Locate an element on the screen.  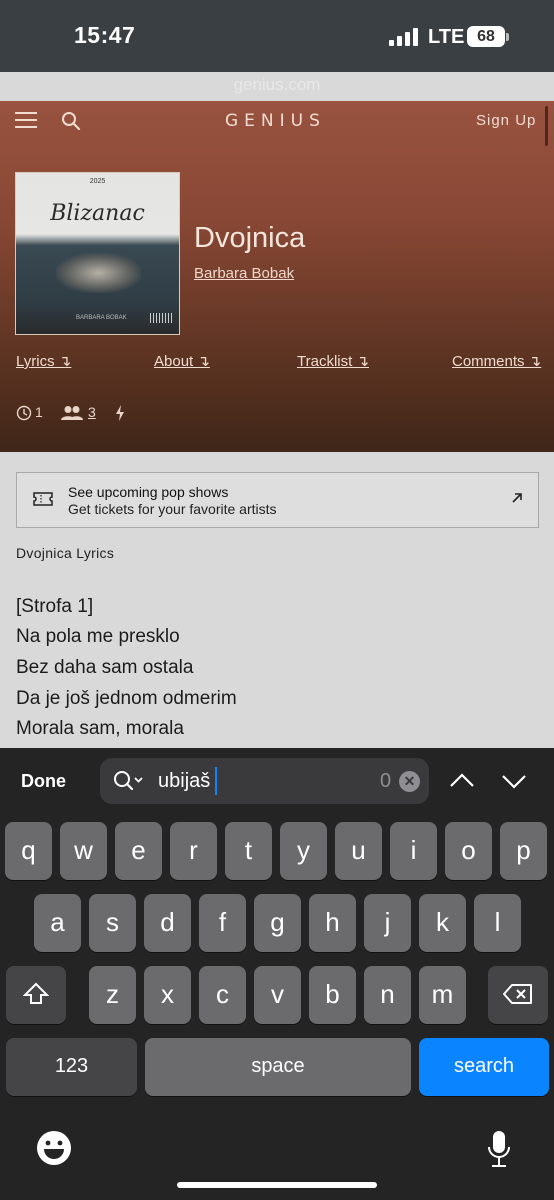
song-title: Dvojnica is located at coordinates (250, 238).